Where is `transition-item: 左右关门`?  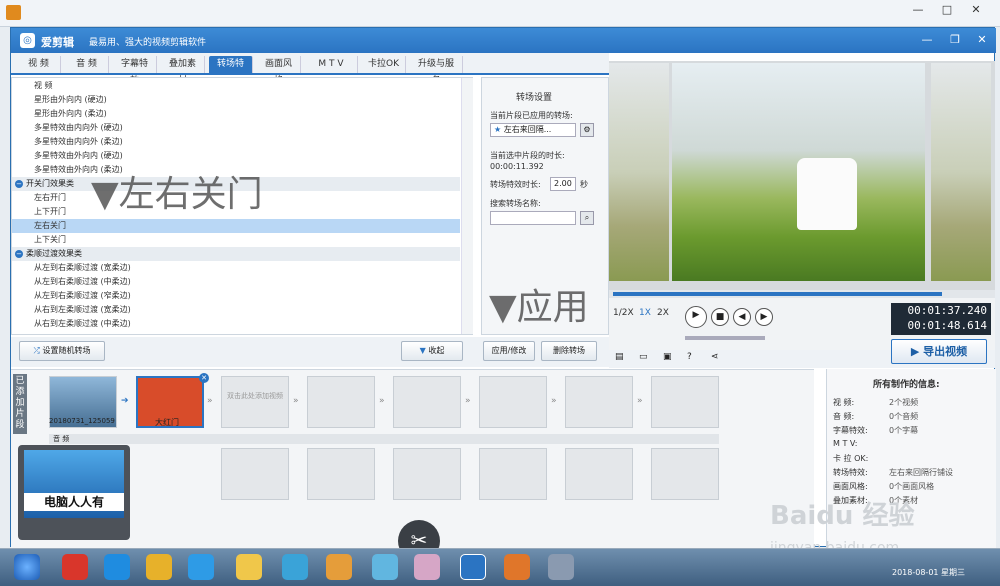
transition-item: 左右关门 is located at coordinates (236, 226).